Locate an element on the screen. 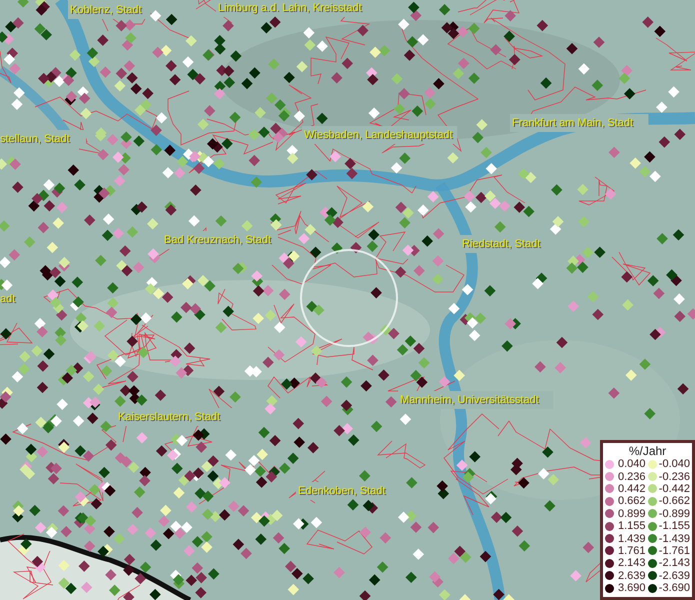  legend-value: -1.155 is located at coordinates (674, 526).